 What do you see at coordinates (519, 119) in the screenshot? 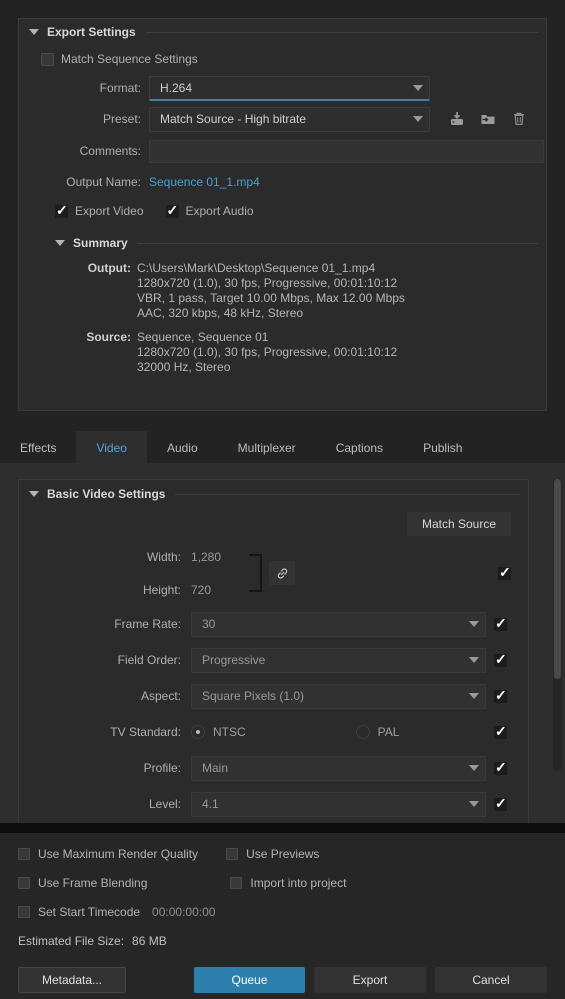
I see `delete-preset-icon` at bounding box center [519, 119].